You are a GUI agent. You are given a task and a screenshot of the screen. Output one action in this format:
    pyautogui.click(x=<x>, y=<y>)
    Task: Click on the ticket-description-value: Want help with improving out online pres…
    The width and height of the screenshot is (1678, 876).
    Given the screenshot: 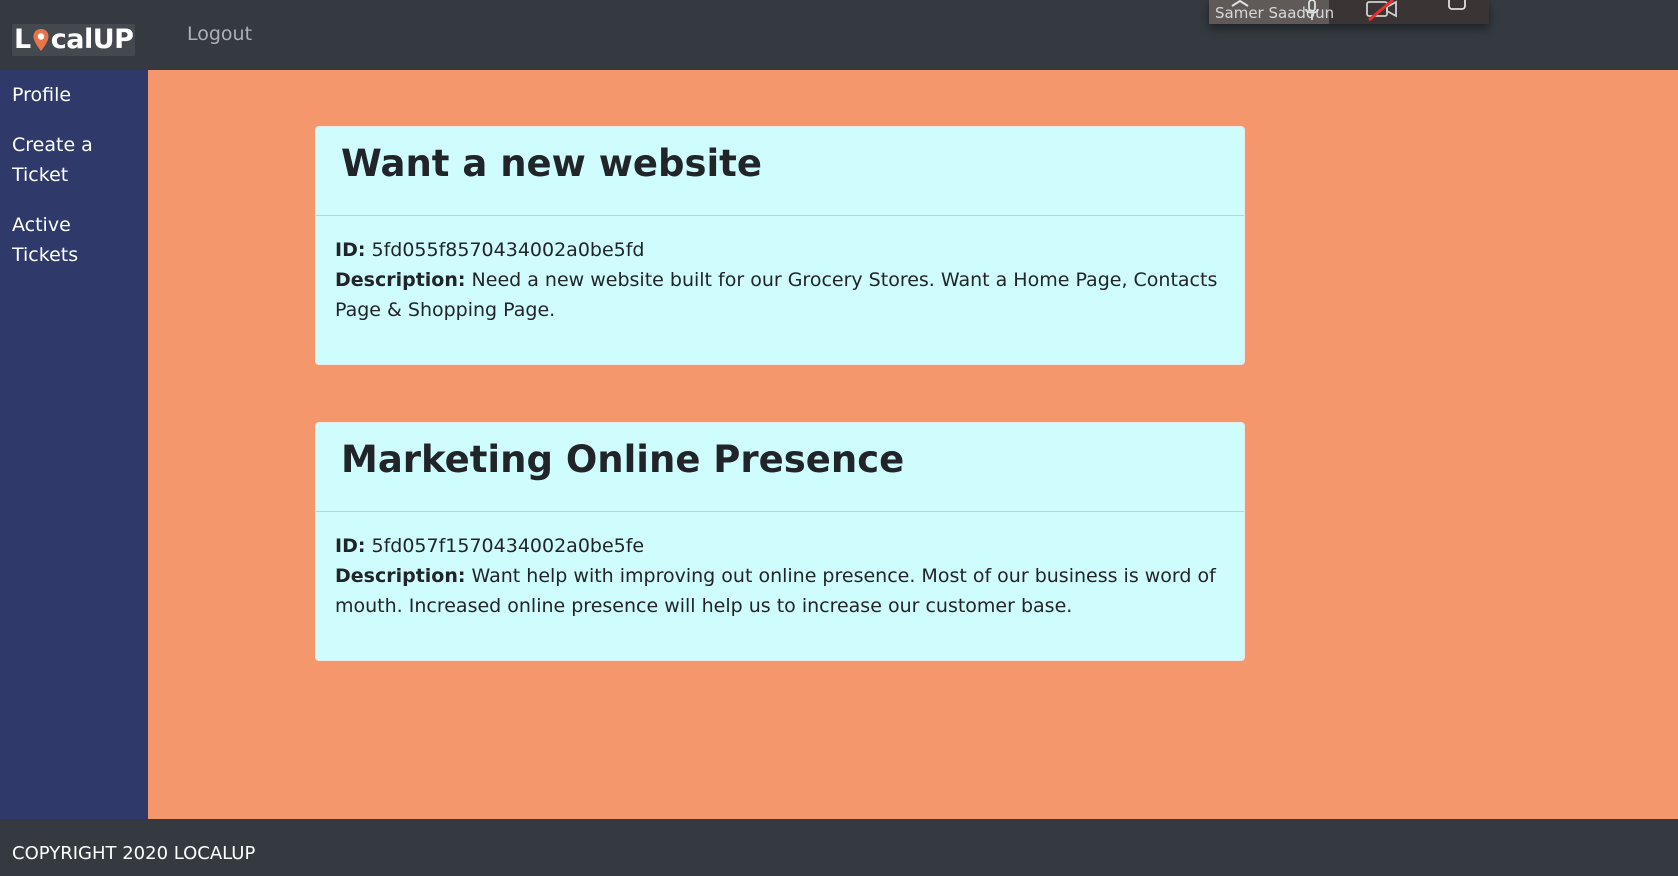 What is the action you would take?
    pyautogui.click(x=775, y=591)
    